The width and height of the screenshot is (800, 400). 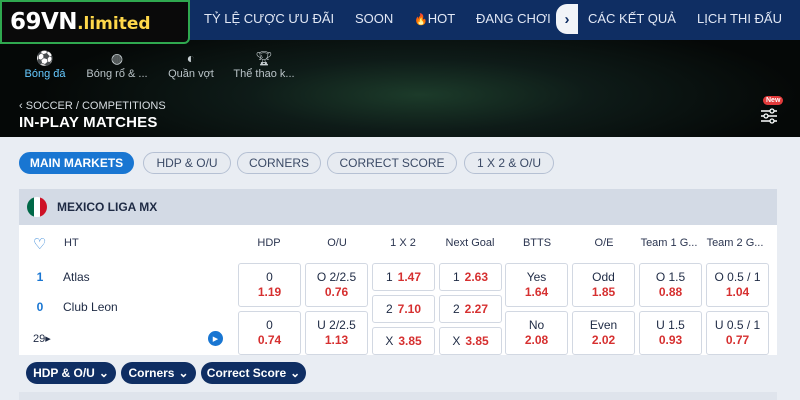 I want to click on odds-value: 0.74, so click(x=269, y=340).